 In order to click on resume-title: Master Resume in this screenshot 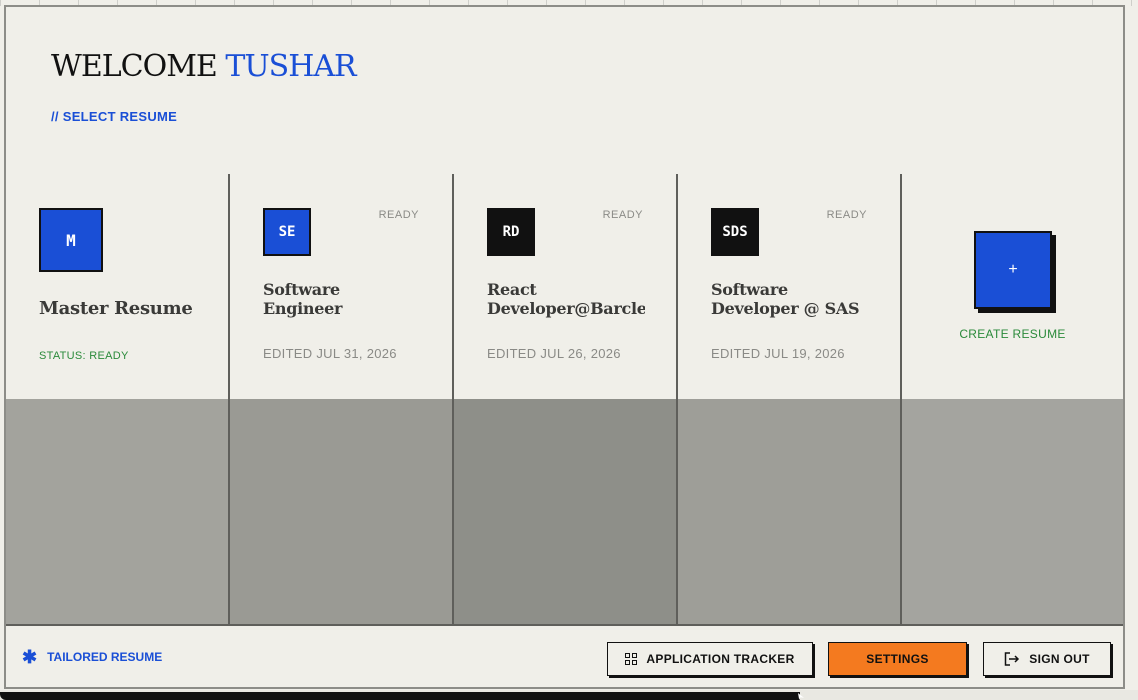, I will do `click(116, 308)`.